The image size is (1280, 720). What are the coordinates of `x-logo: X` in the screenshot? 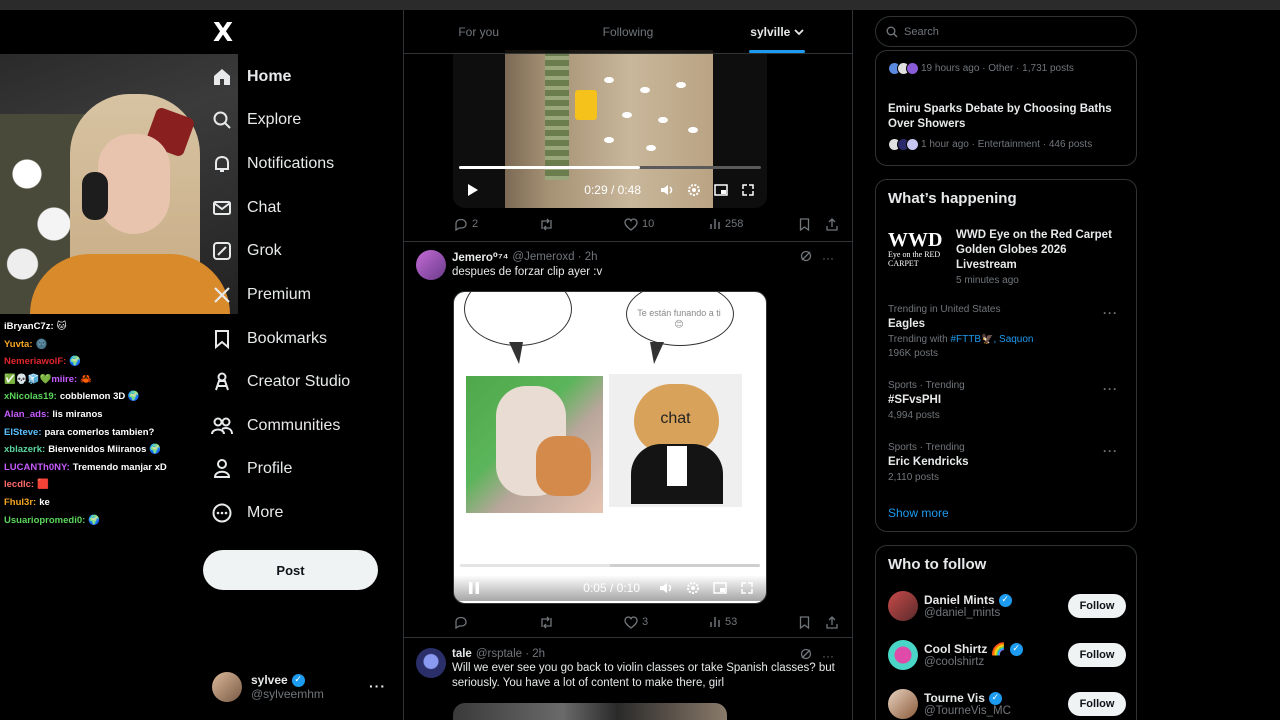 It's located at (223, 33).